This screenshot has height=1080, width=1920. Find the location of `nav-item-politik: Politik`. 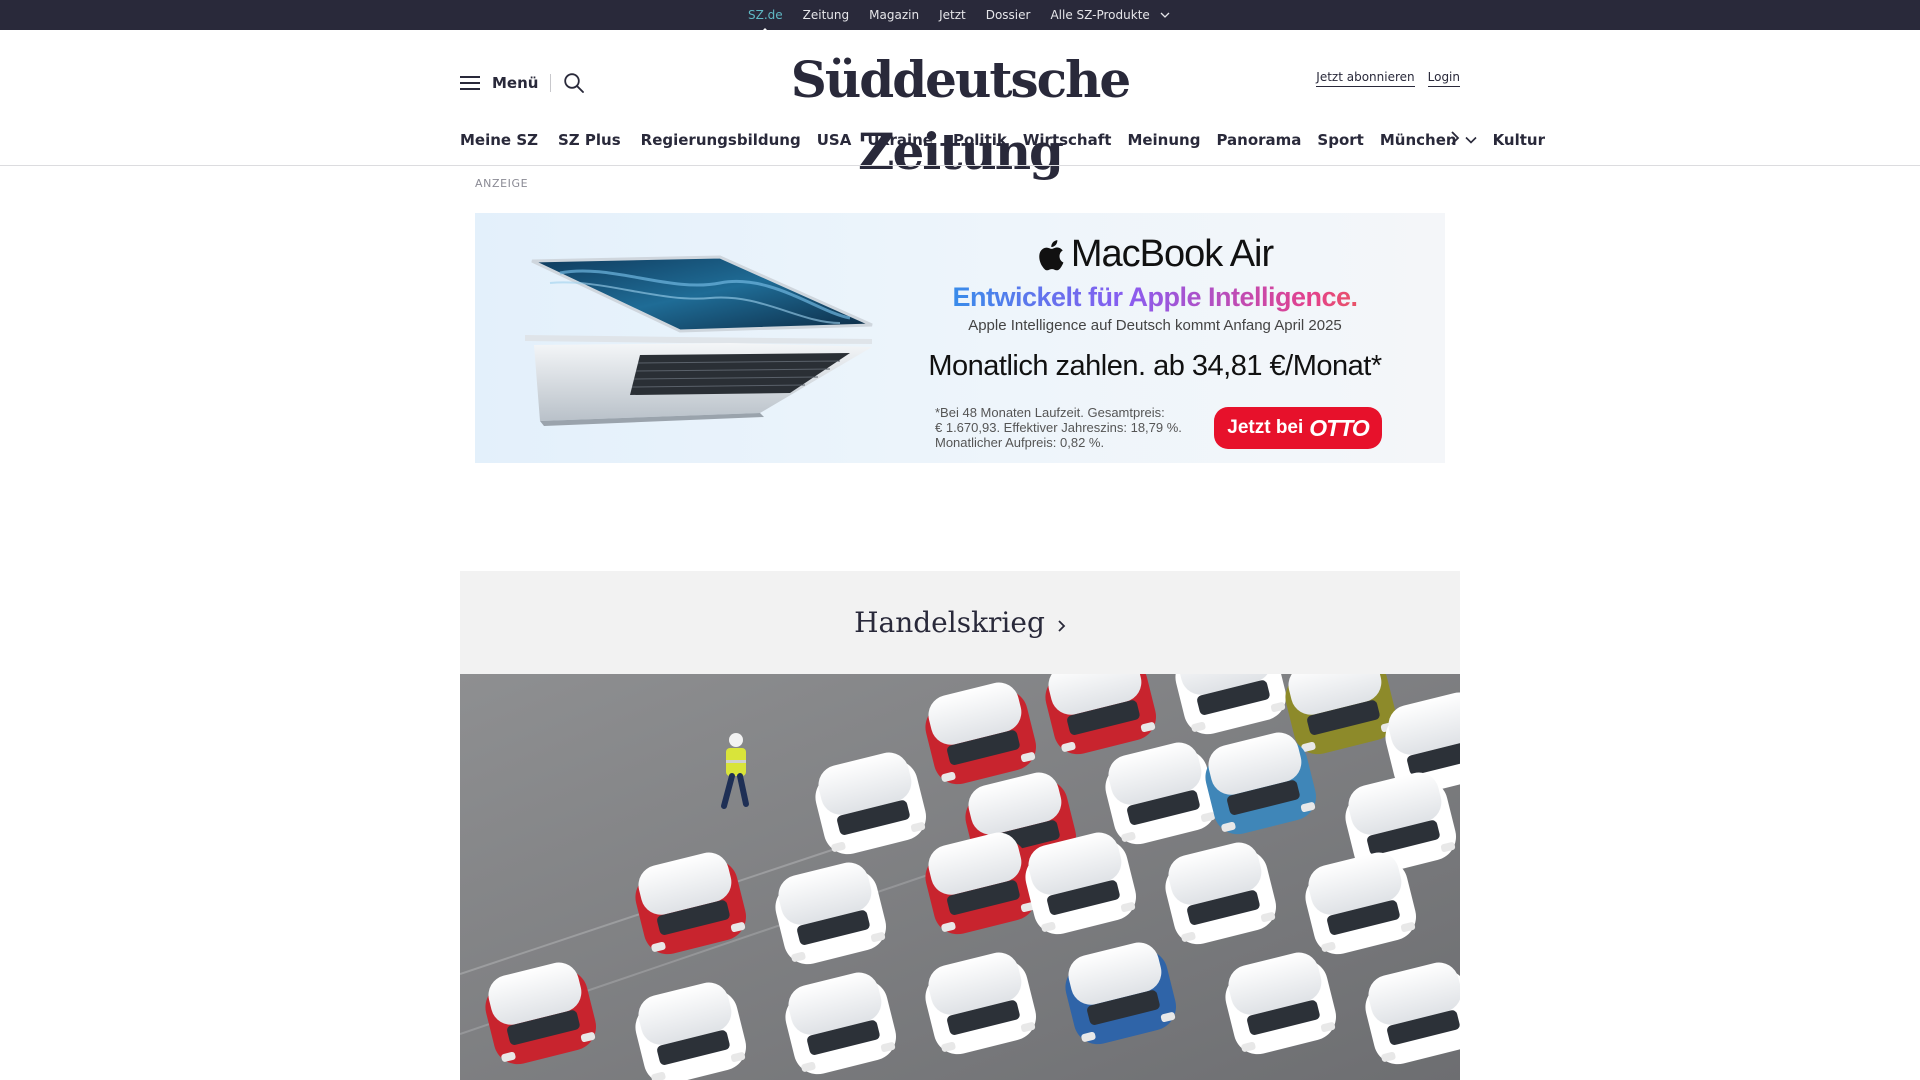

nav-item-politik: Politik is located at coordinates (980, 140).